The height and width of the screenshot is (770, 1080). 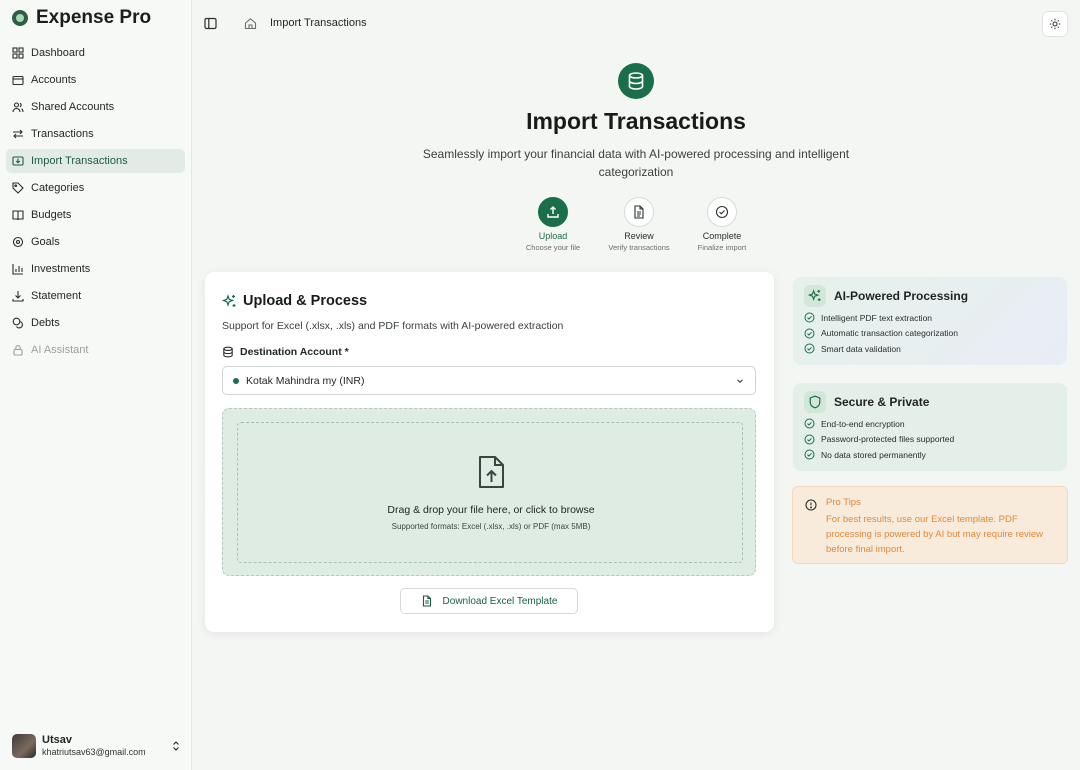 What do you see at coordinates (20, 18) in the screenshot?
I see `logo-icon` at bounding box center [20, 18].